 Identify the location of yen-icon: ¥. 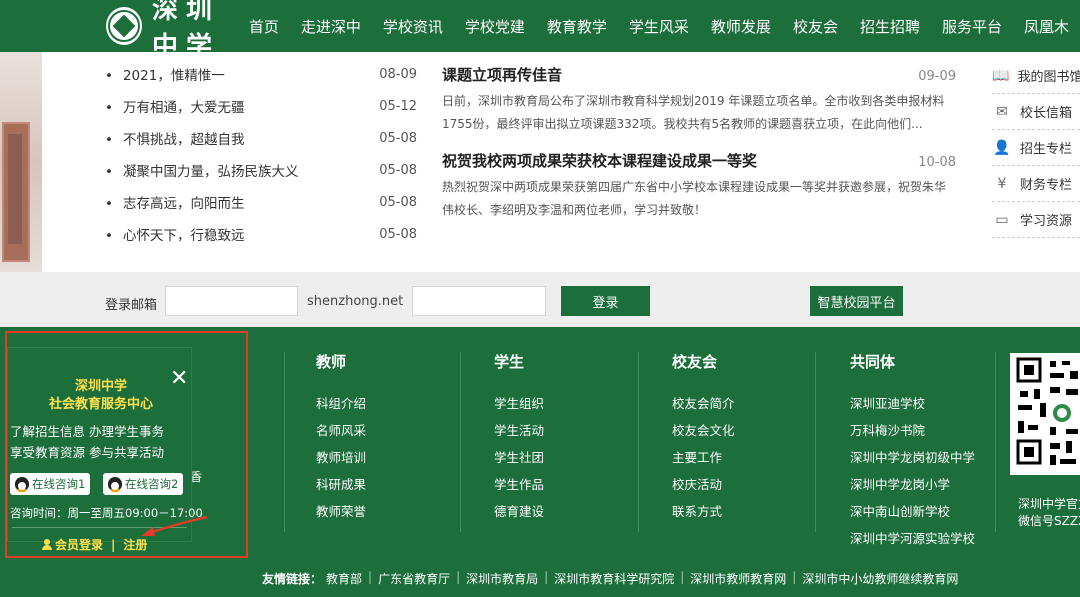
(1002, 183).